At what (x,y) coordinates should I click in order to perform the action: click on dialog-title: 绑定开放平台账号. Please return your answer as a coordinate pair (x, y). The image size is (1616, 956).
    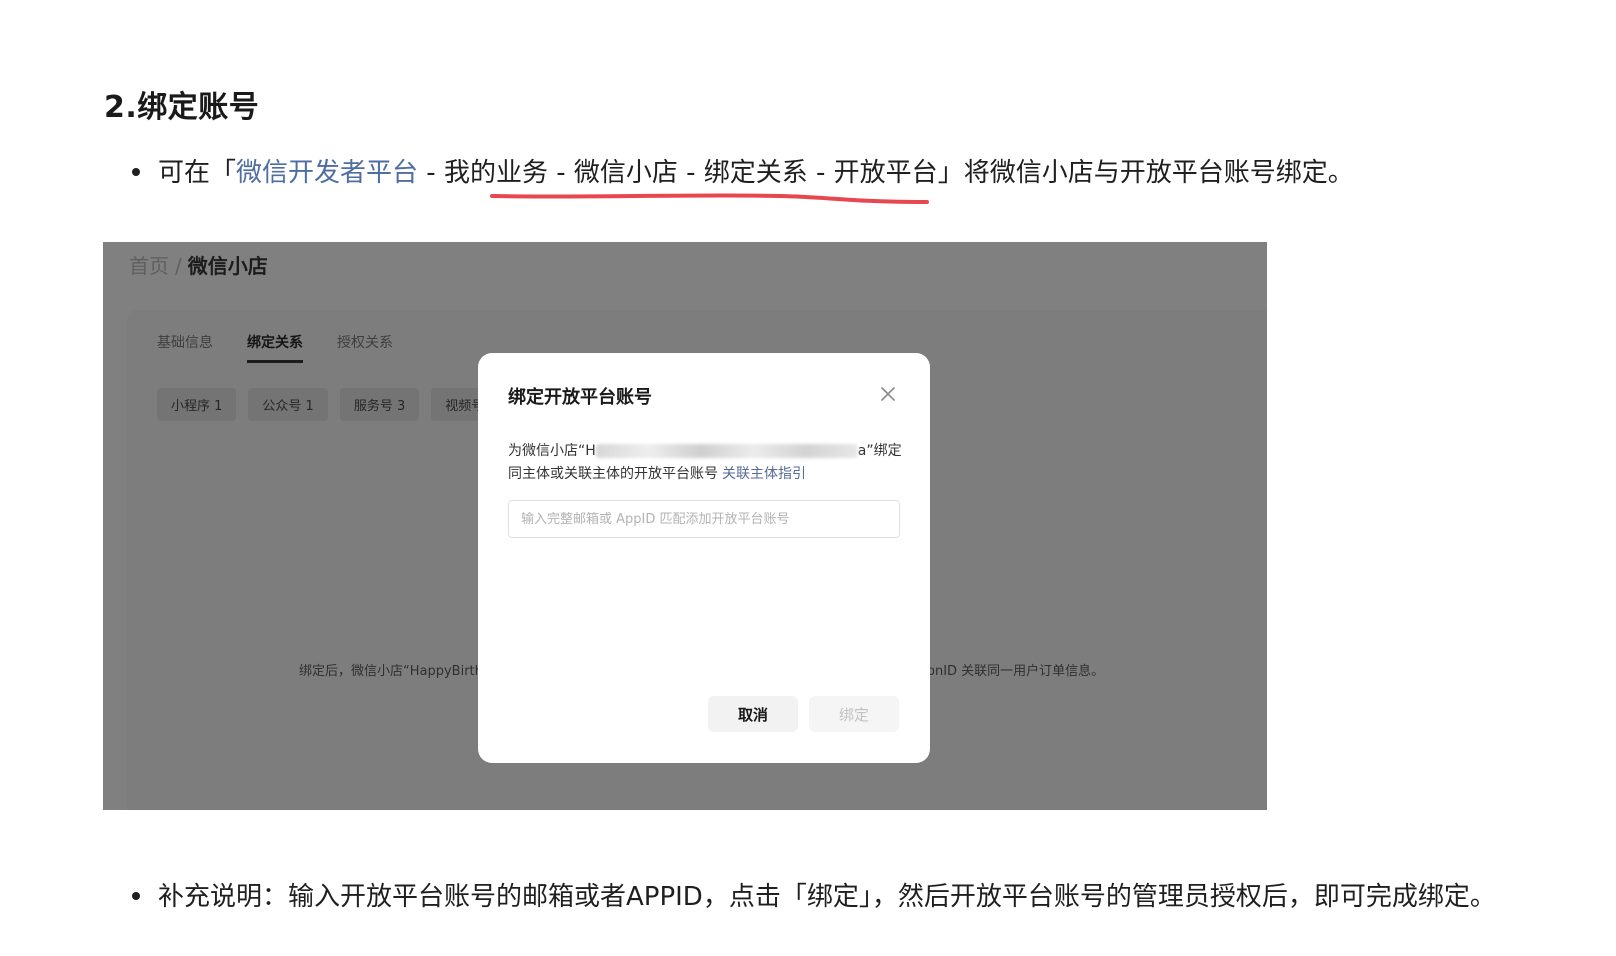
    Looking at the image, I should click on (580, 397).